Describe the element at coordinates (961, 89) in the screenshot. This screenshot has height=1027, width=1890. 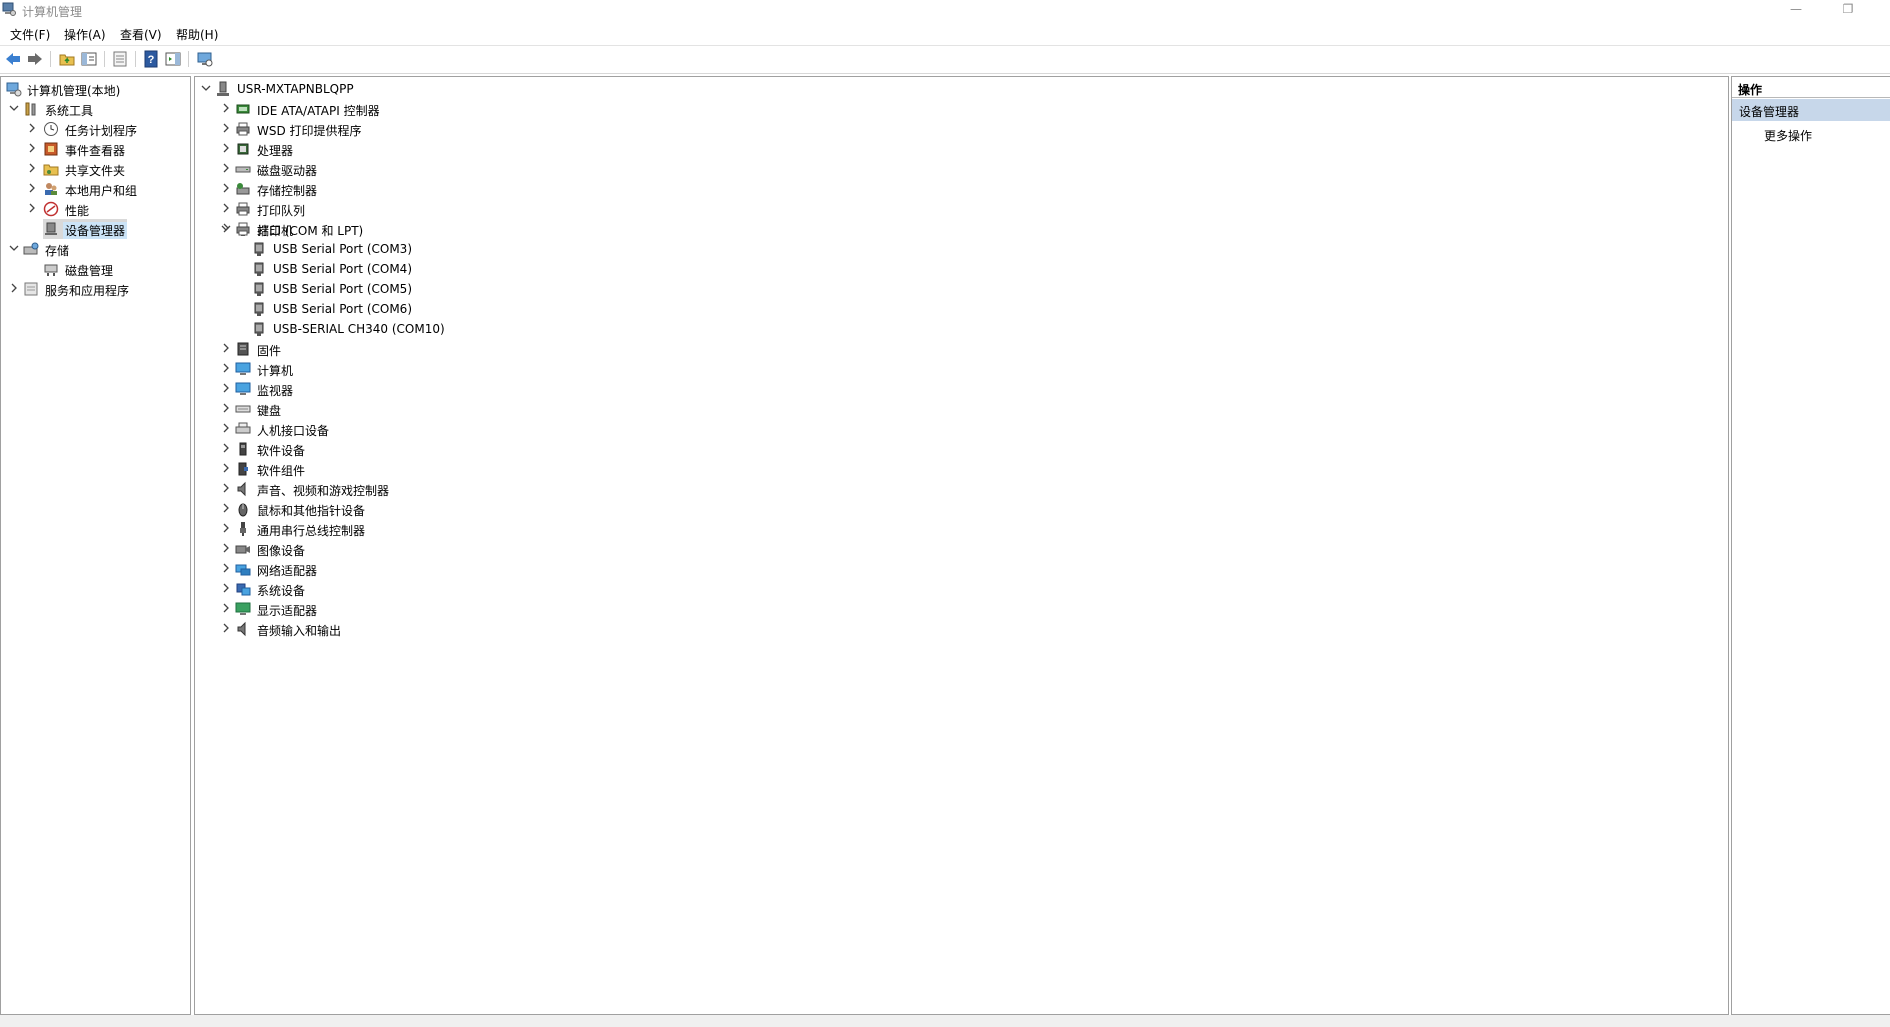
I see `device-tree-root: USR-MXTAPNBLQPP` at that location.